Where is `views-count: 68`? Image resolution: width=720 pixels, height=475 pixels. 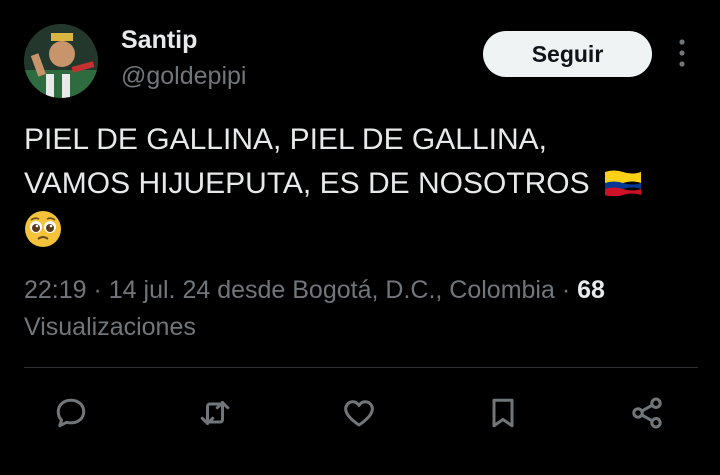
views-count: 68 is located at coordinates (591, 290).